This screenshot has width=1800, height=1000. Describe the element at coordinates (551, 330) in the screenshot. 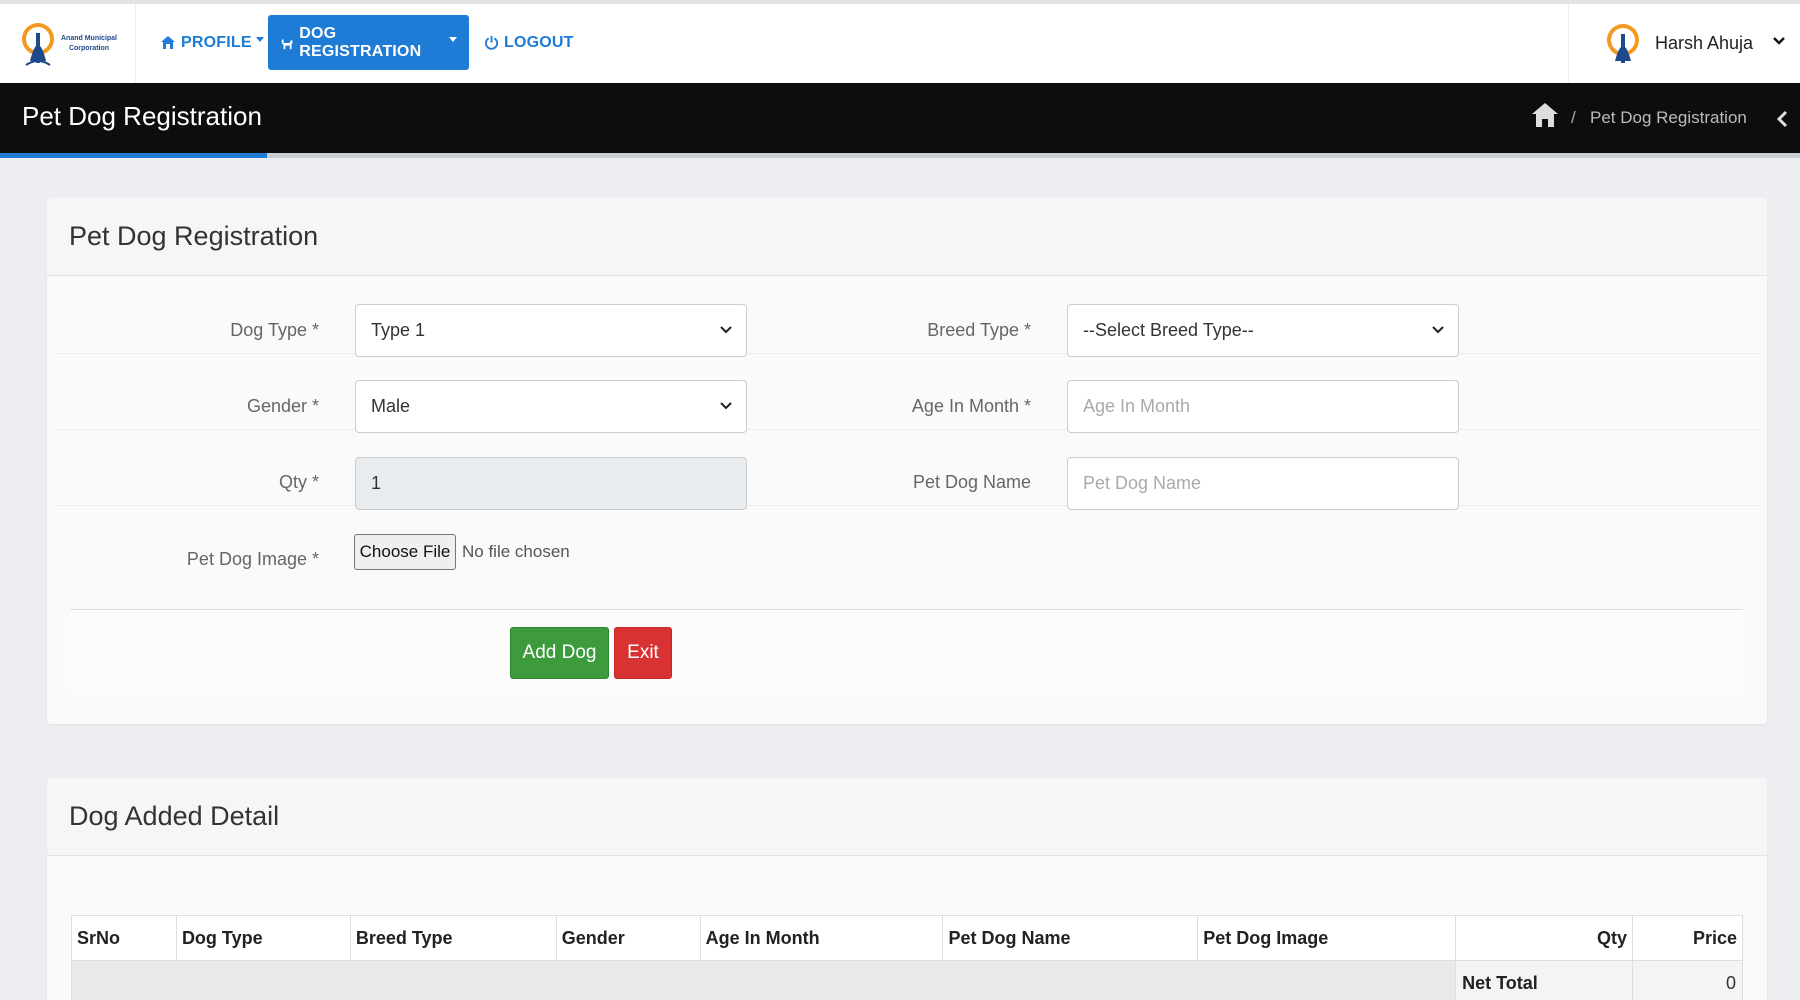

I see `dog-type-select: Type 1` at that location.